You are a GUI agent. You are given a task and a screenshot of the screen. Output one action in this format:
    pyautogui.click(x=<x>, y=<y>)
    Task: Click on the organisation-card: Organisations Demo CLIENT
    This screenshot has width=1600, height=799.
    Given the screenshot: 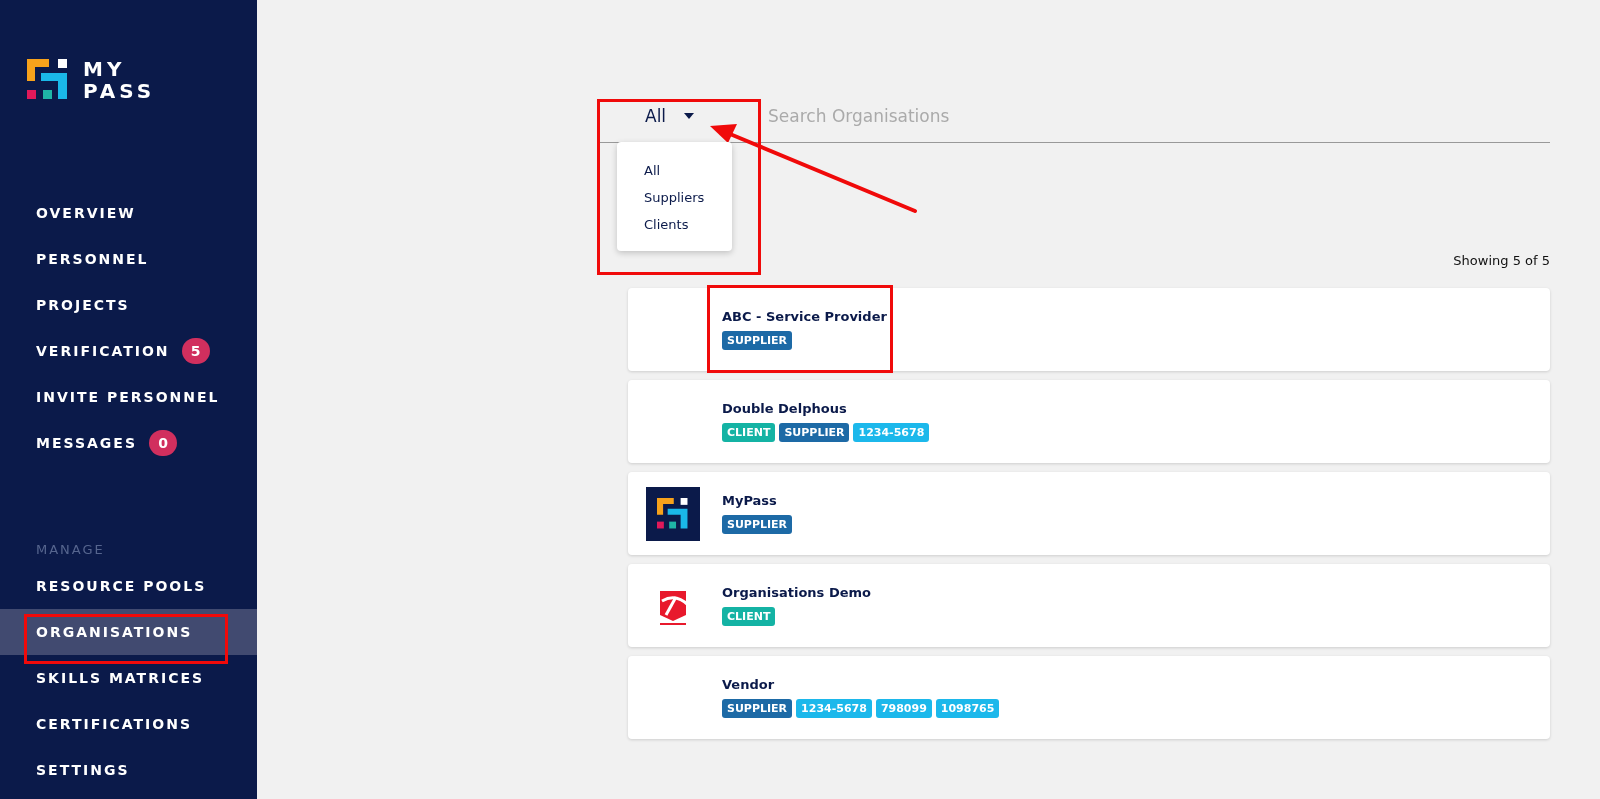 What is the action you would take?
    pyautogui.click(x=1089, y=605)
    